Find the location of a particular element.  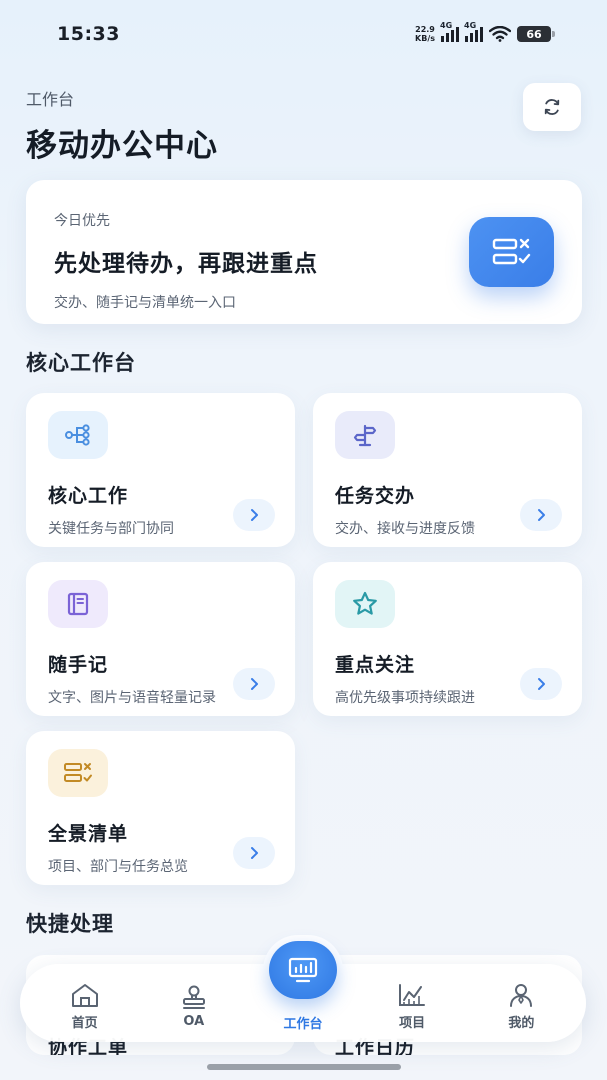

list-check-icon is located at coordinates (78, 773).